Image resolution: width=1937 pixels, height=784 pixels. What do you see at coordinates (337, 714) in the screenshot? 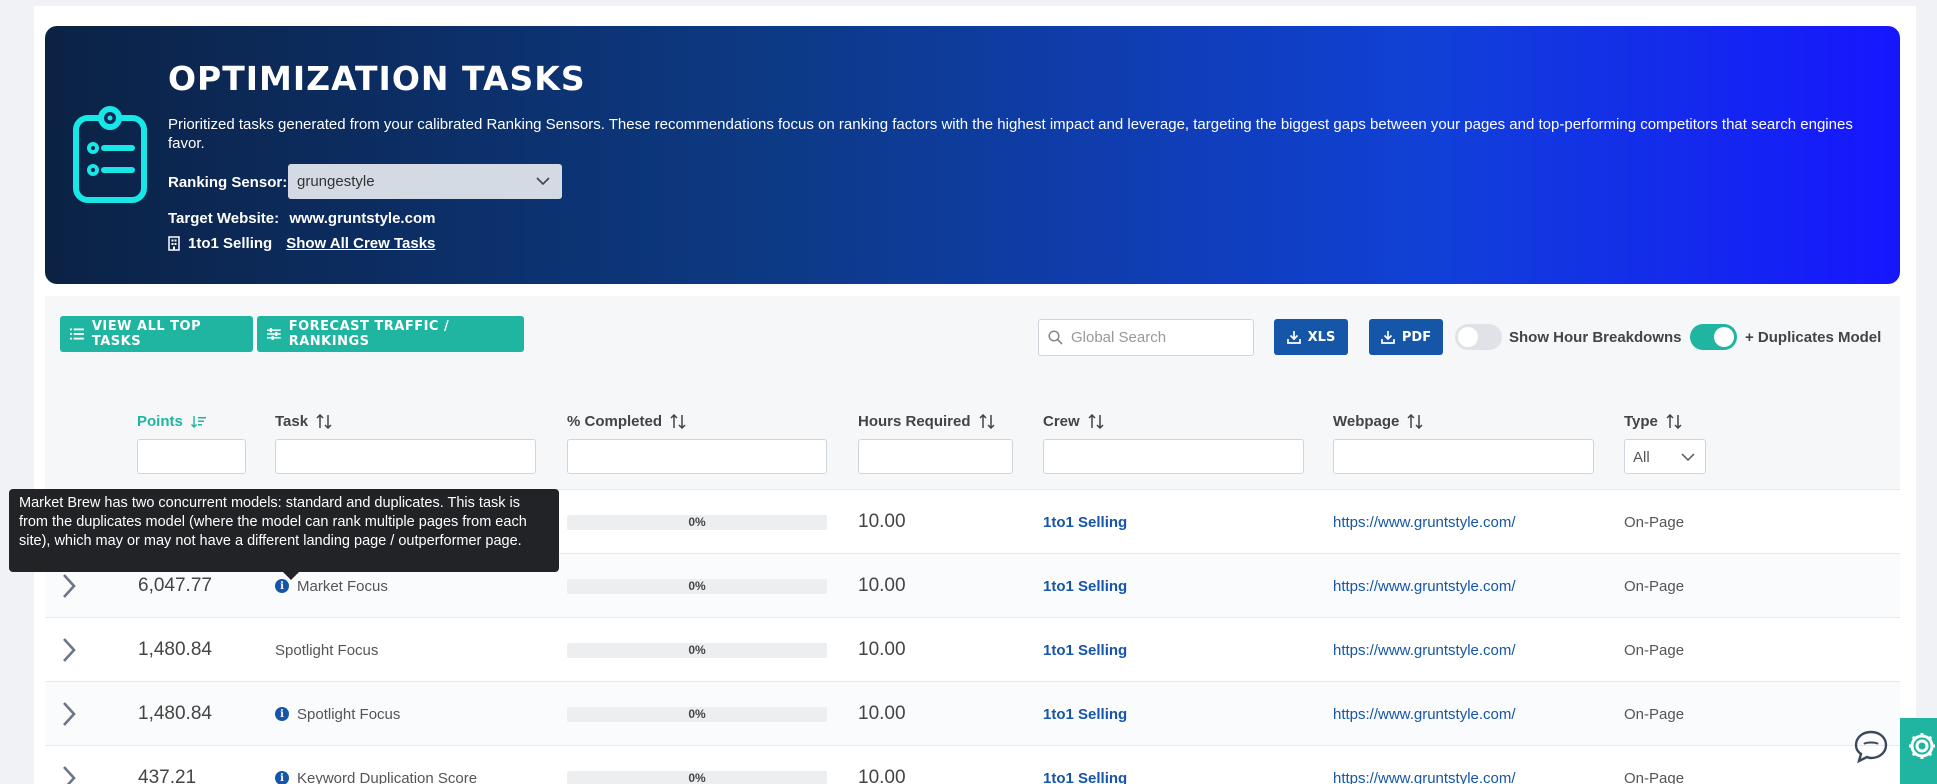
I see `row-task: i Spotlight Focus` at bounding box center [337, 714].